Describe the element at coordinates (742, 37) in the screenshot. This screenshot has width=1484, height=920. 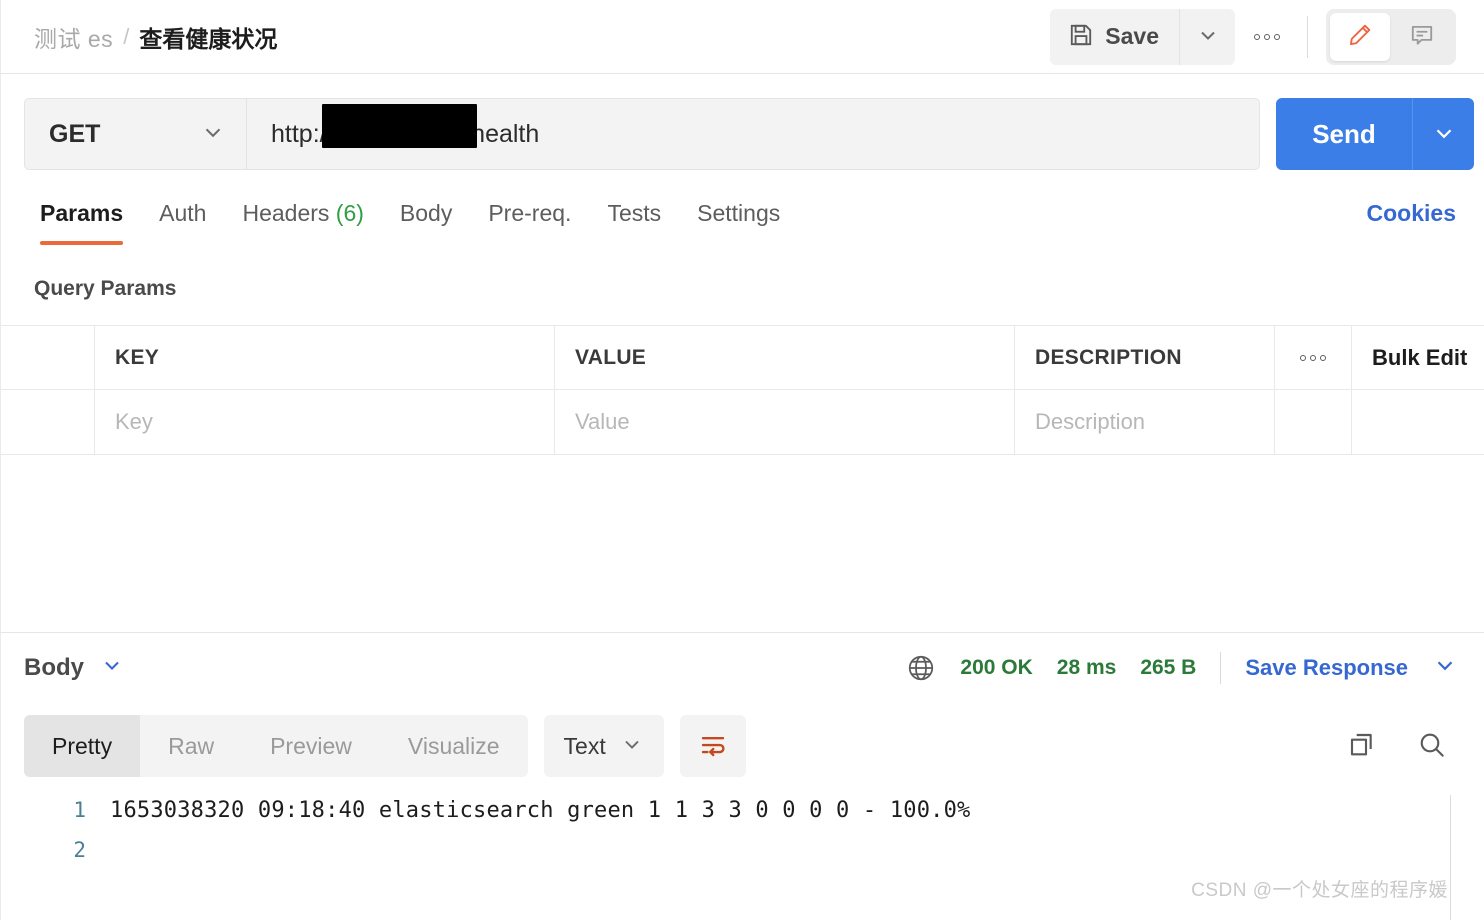
I see `window-header: 测试 es / 查看健康状况 Save` at that location.